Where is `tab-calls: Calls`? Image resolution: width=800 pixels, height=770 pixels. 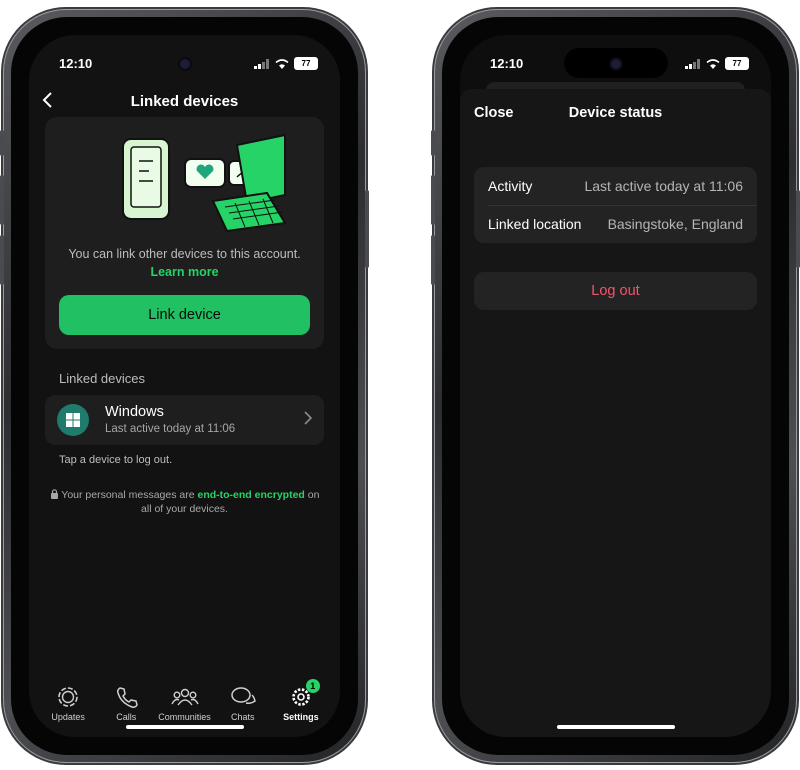 tab-calls: Calls is located at coordinates (126, 705).